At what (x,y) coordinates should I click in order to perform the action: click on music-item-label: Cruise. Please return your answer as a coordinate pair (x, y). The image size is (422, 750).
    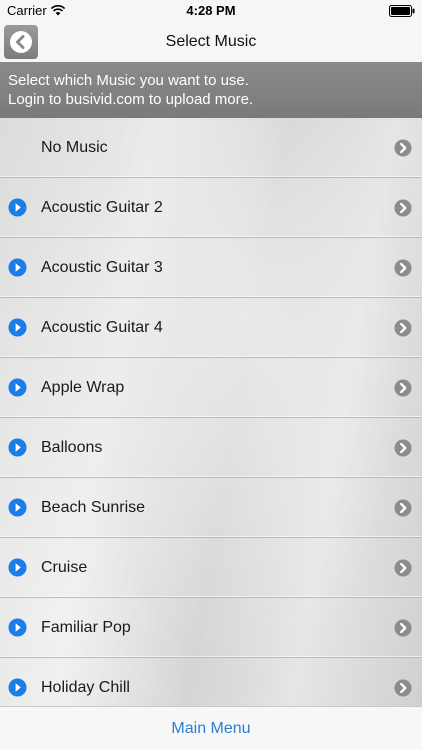
    Looking at the image, I should click on (64, 567).